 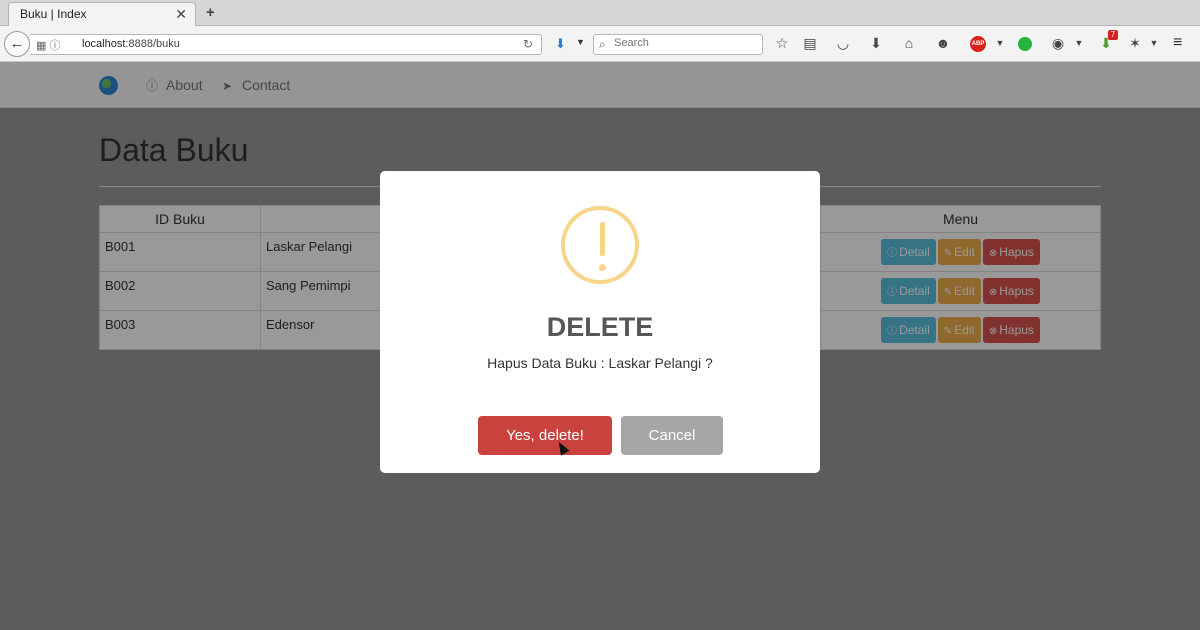 I want to click on search-input, so click(x=684, y=43).